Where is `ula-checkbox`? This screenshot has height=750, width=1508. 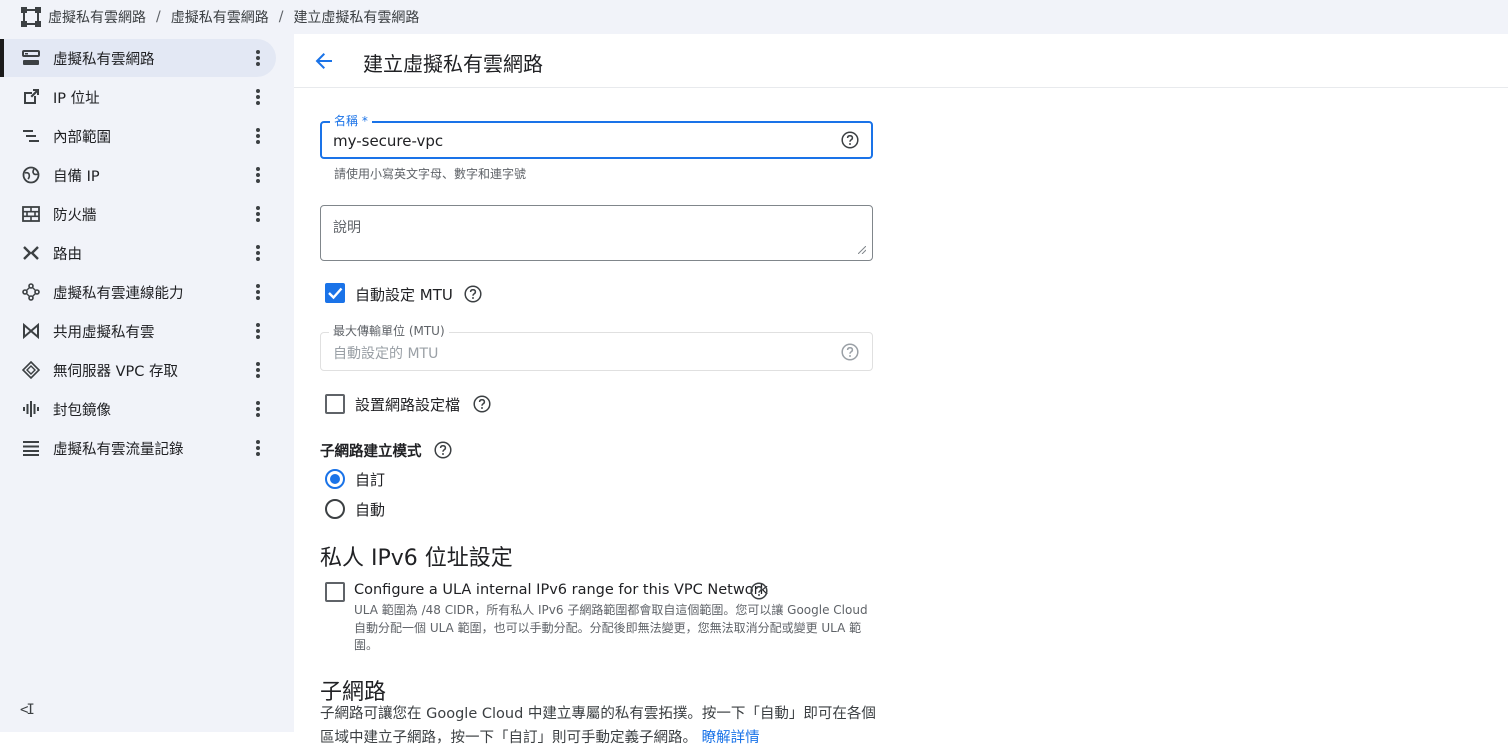 ula-checkbox is located at coordinates (335, 592).